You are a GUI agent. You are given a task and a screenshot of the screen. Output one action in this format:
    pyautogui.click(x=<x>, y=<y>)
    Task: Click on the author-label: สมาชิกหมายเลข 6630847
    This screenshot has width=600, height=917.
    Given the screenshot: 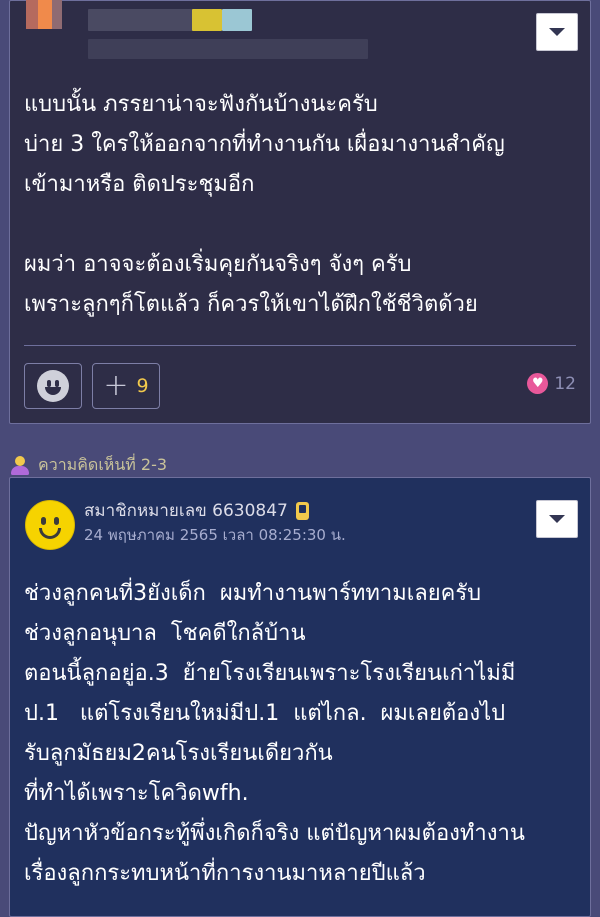 What is the action you would take?
    pyautogui.click(x=186, y=511)
    